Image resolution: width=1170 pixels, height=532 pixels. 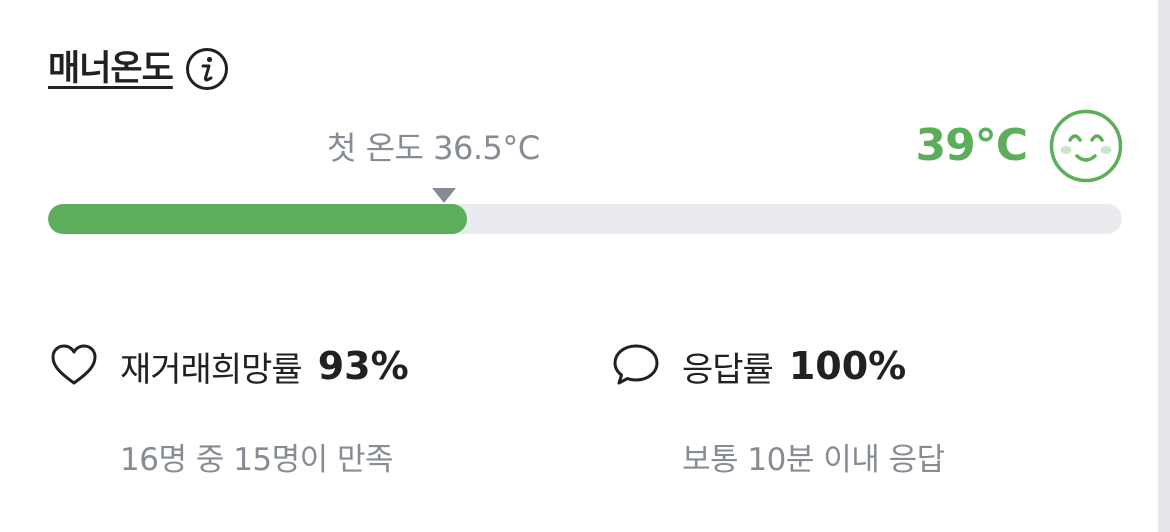 What do you see at coordinates (444, 195) in the screenshot?
I see `first-temp-marker-icon` at bounding box center [444, 195].